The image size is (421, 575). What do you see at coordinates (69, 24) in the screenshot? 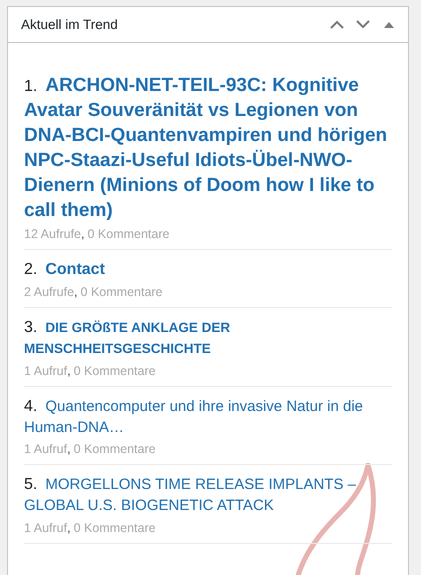
I see `widget-title: Aktuell im Trend` at bounding box center [69, 24].